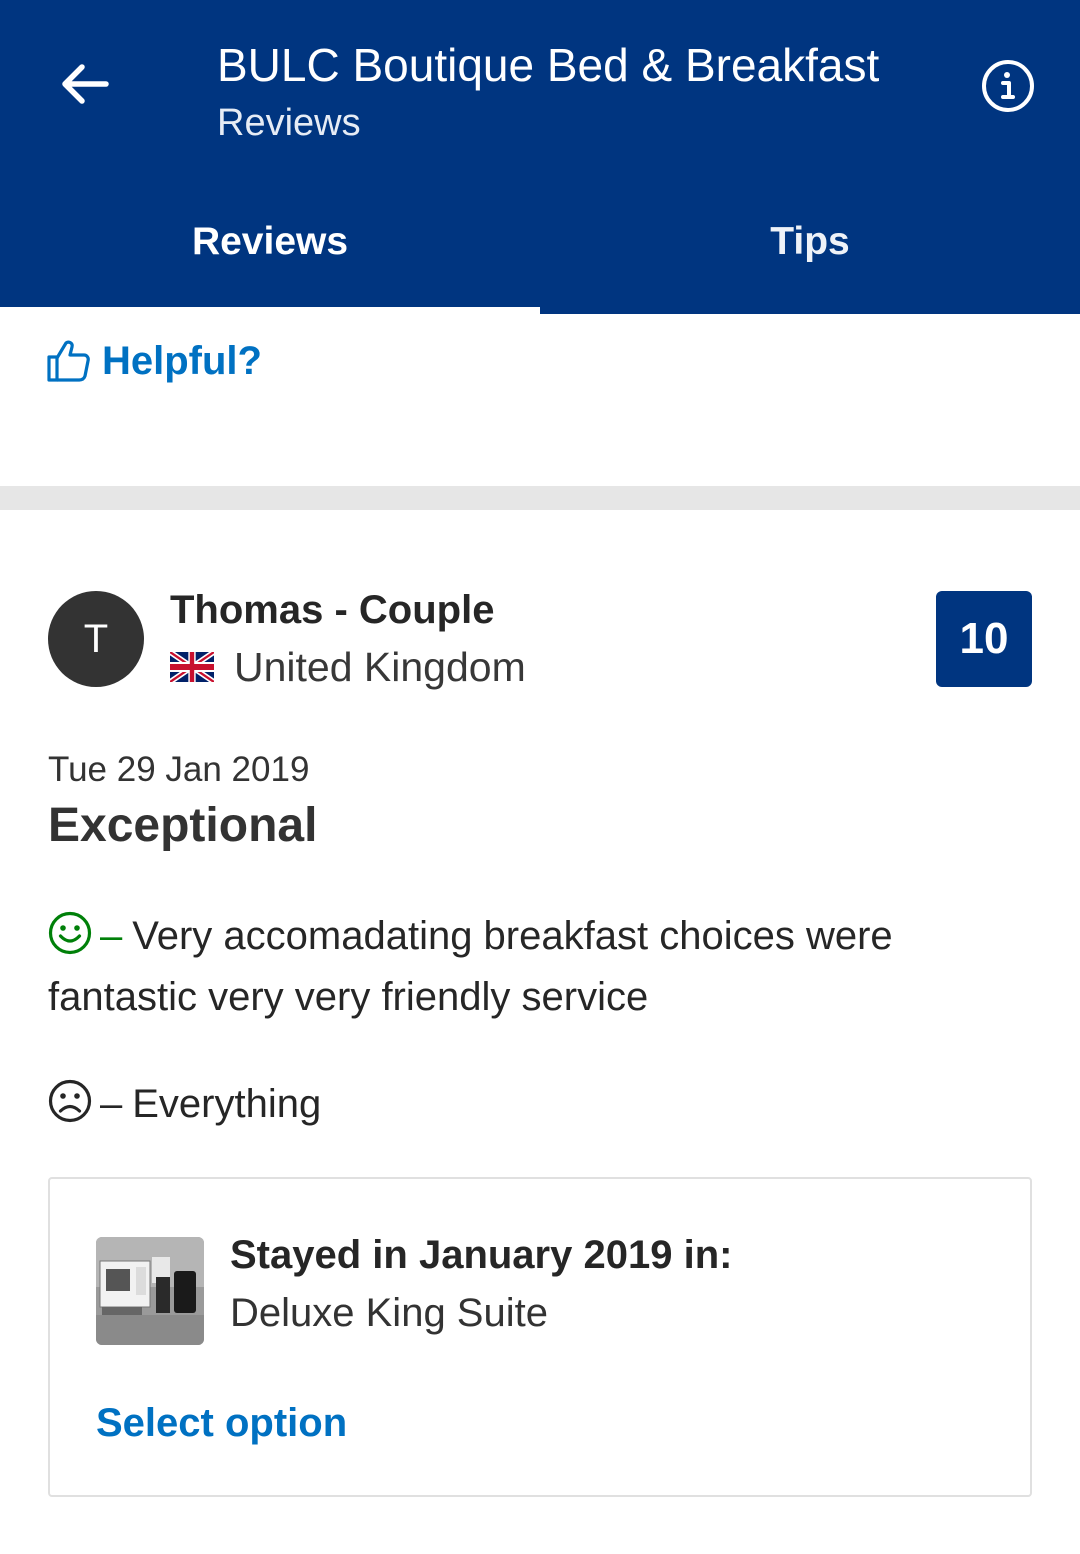  What do you see at coordinates (380, 667) in the screenshot?
I see `reviewer-country: United Kingdom` at bounding box center [380, 667].